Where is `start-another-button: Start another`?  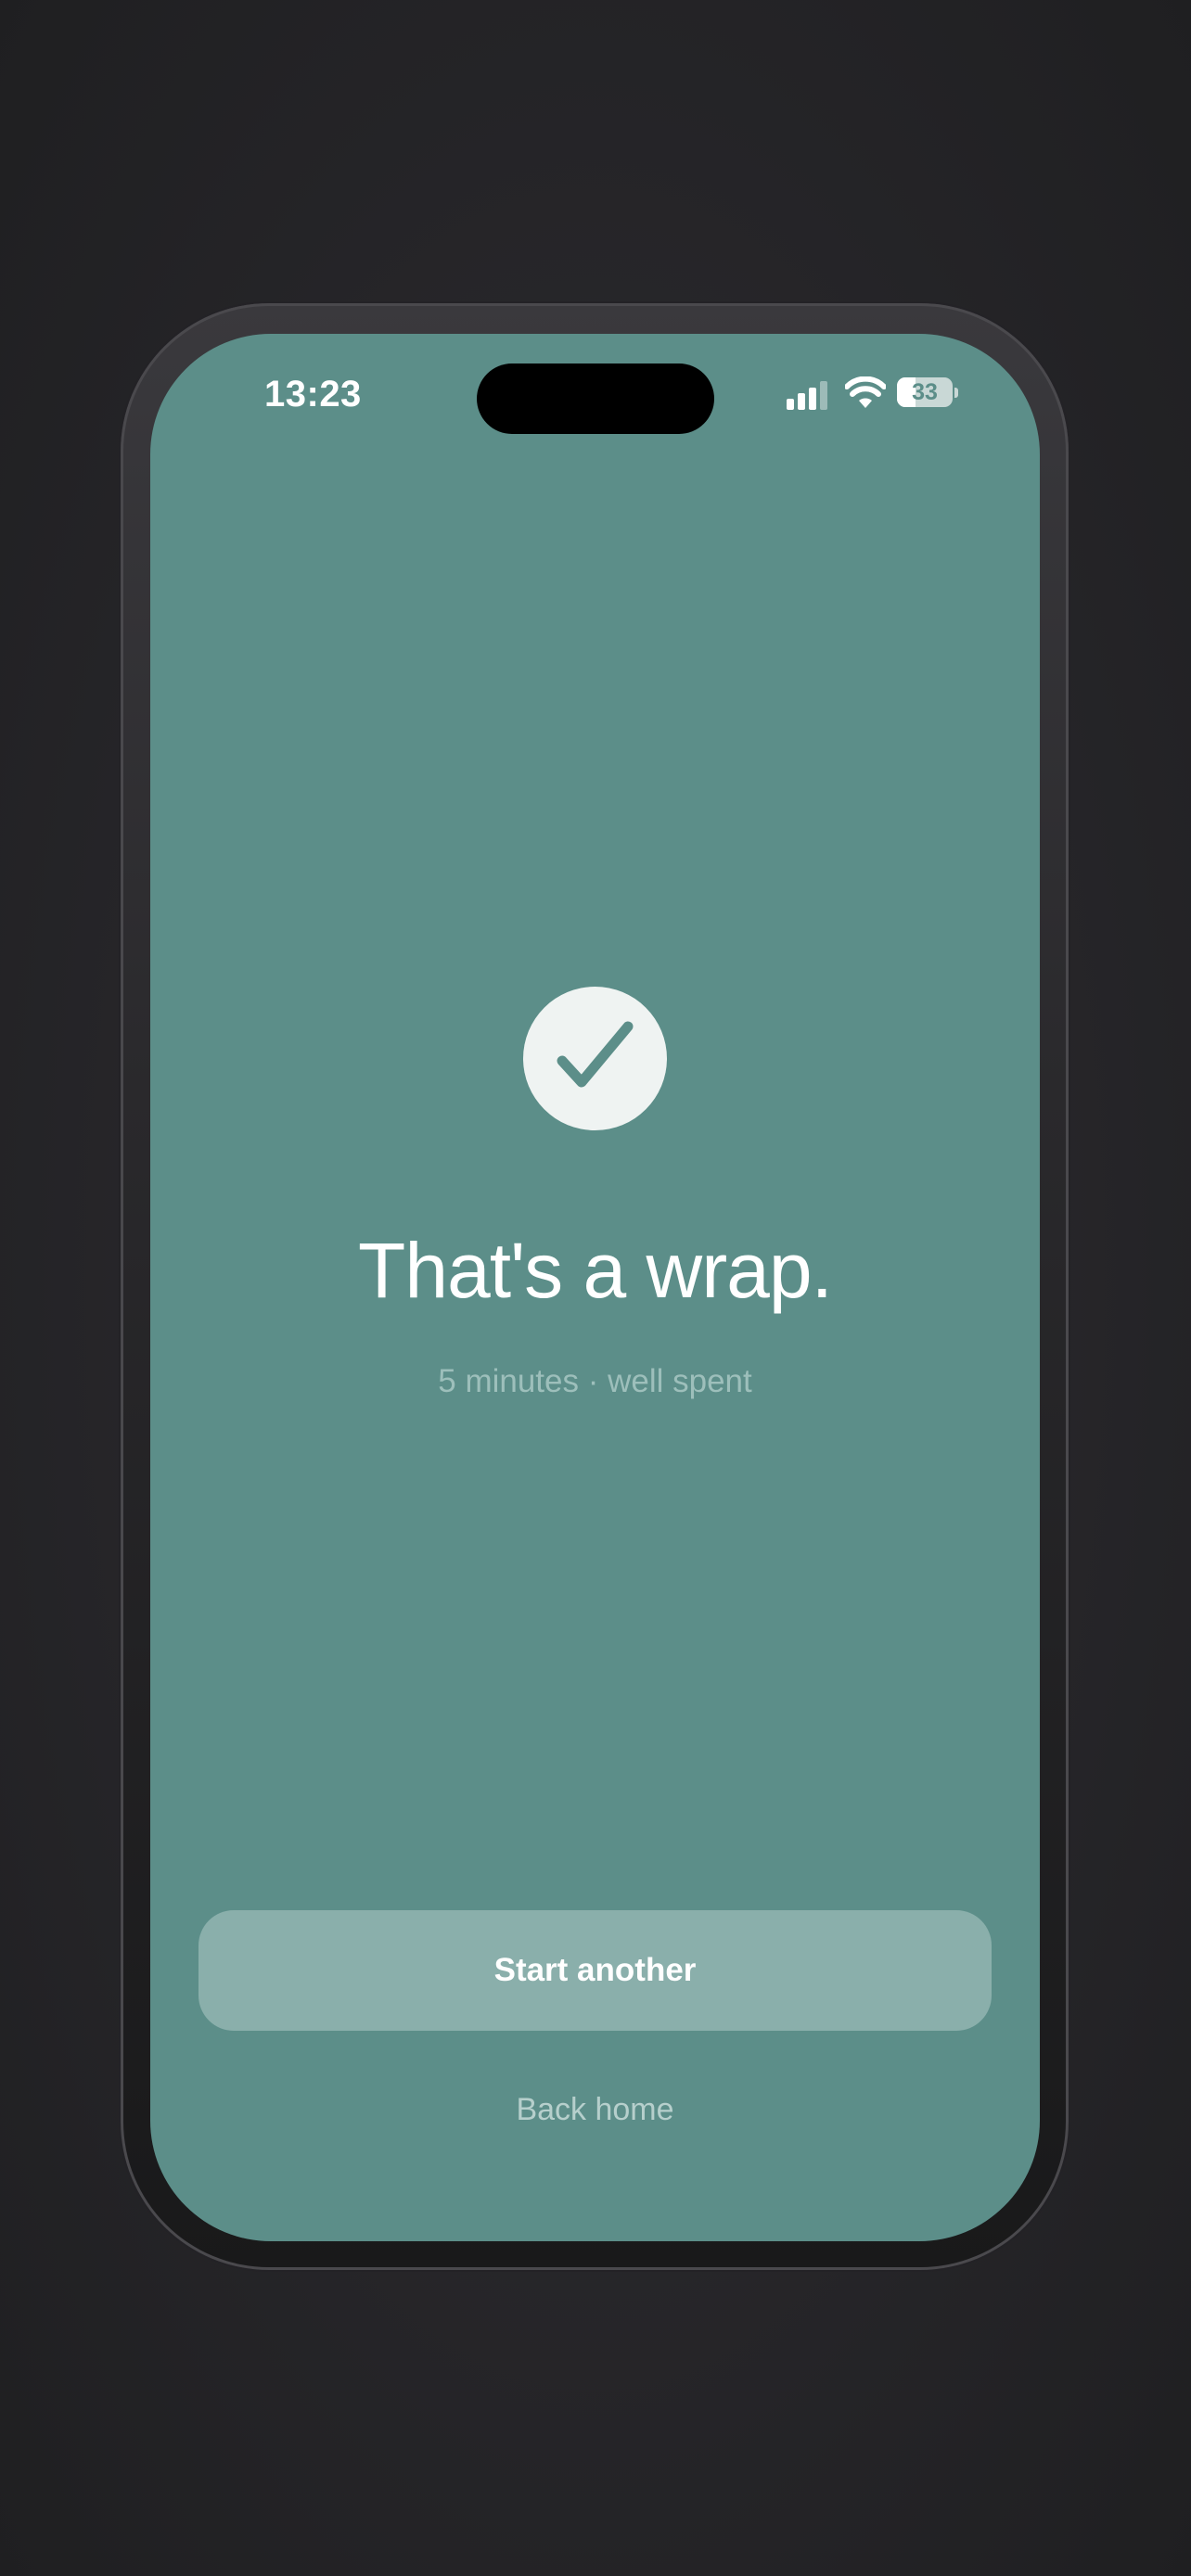
start-another-button: Start another is located at coordinates (595, 1970).